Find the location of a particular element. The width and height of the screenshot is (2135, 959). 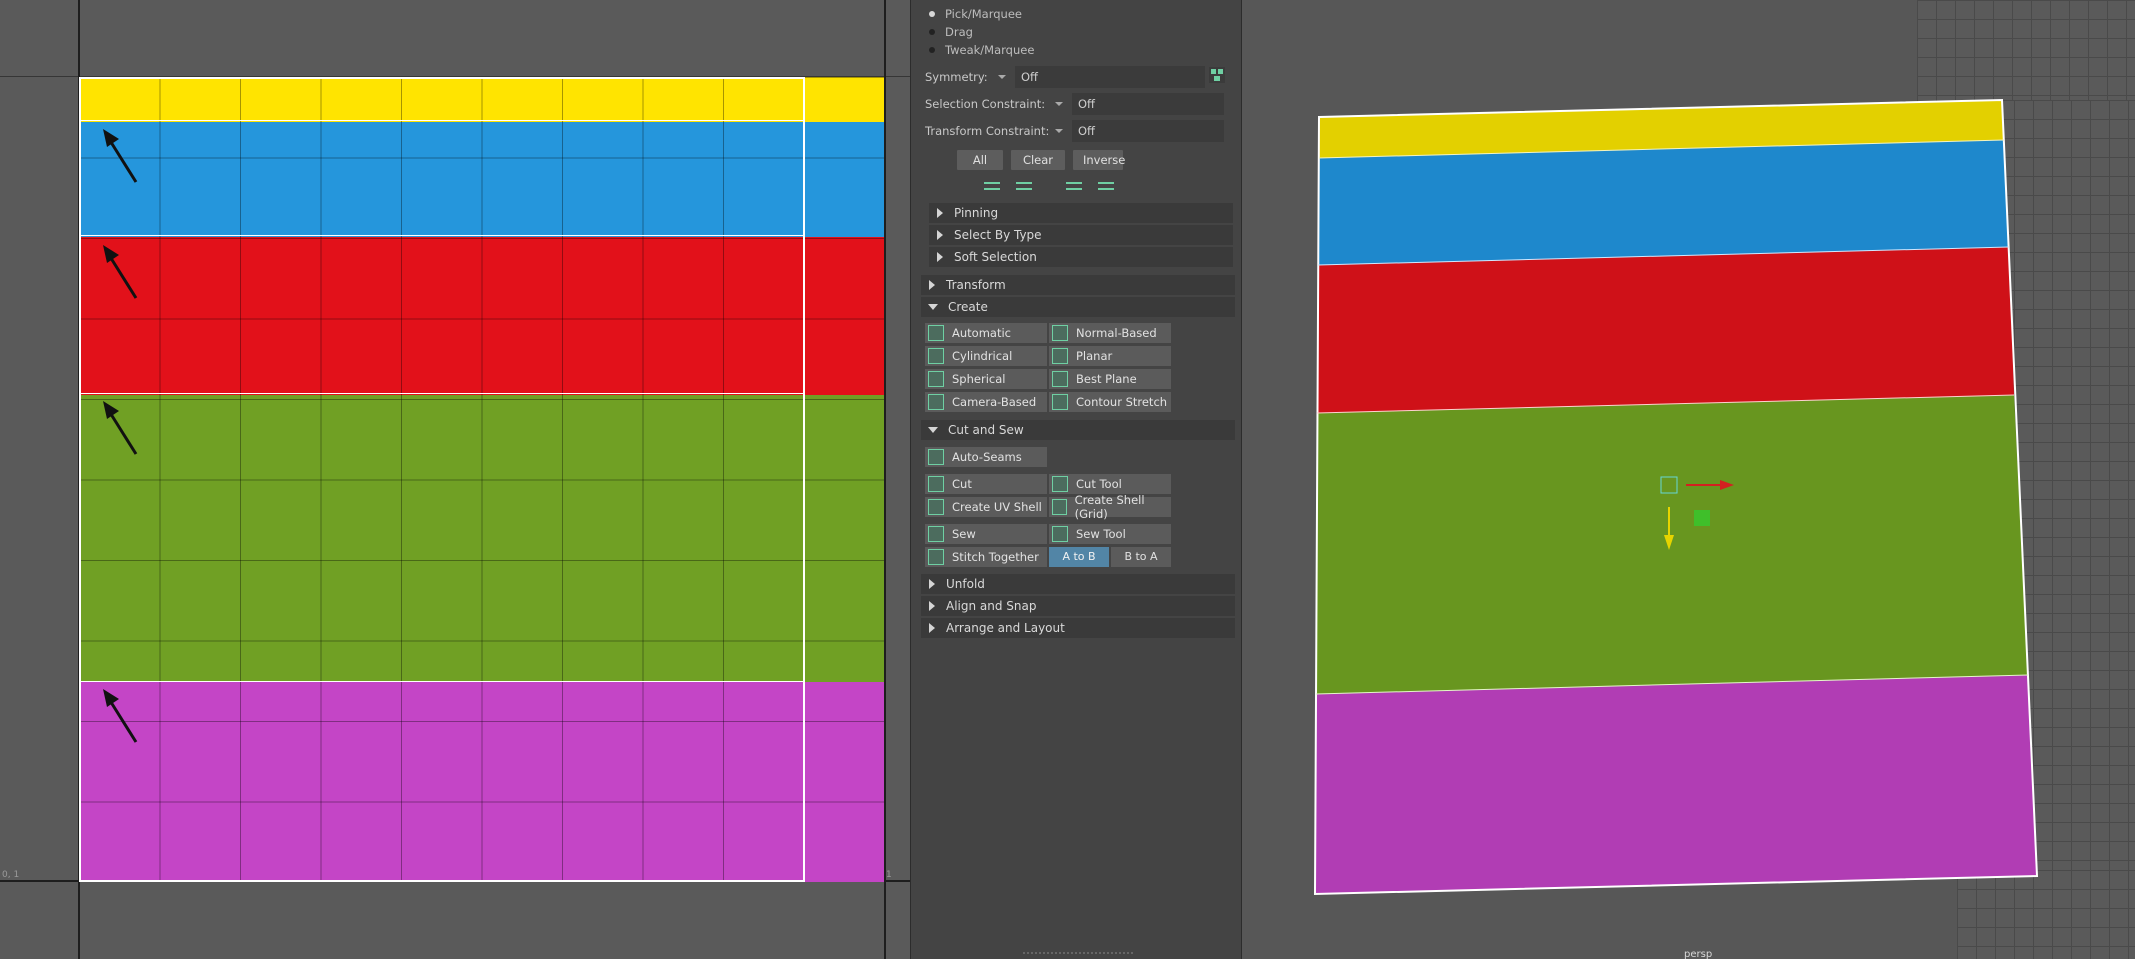

section-label: Pinning is located at coordinates (976, 213).